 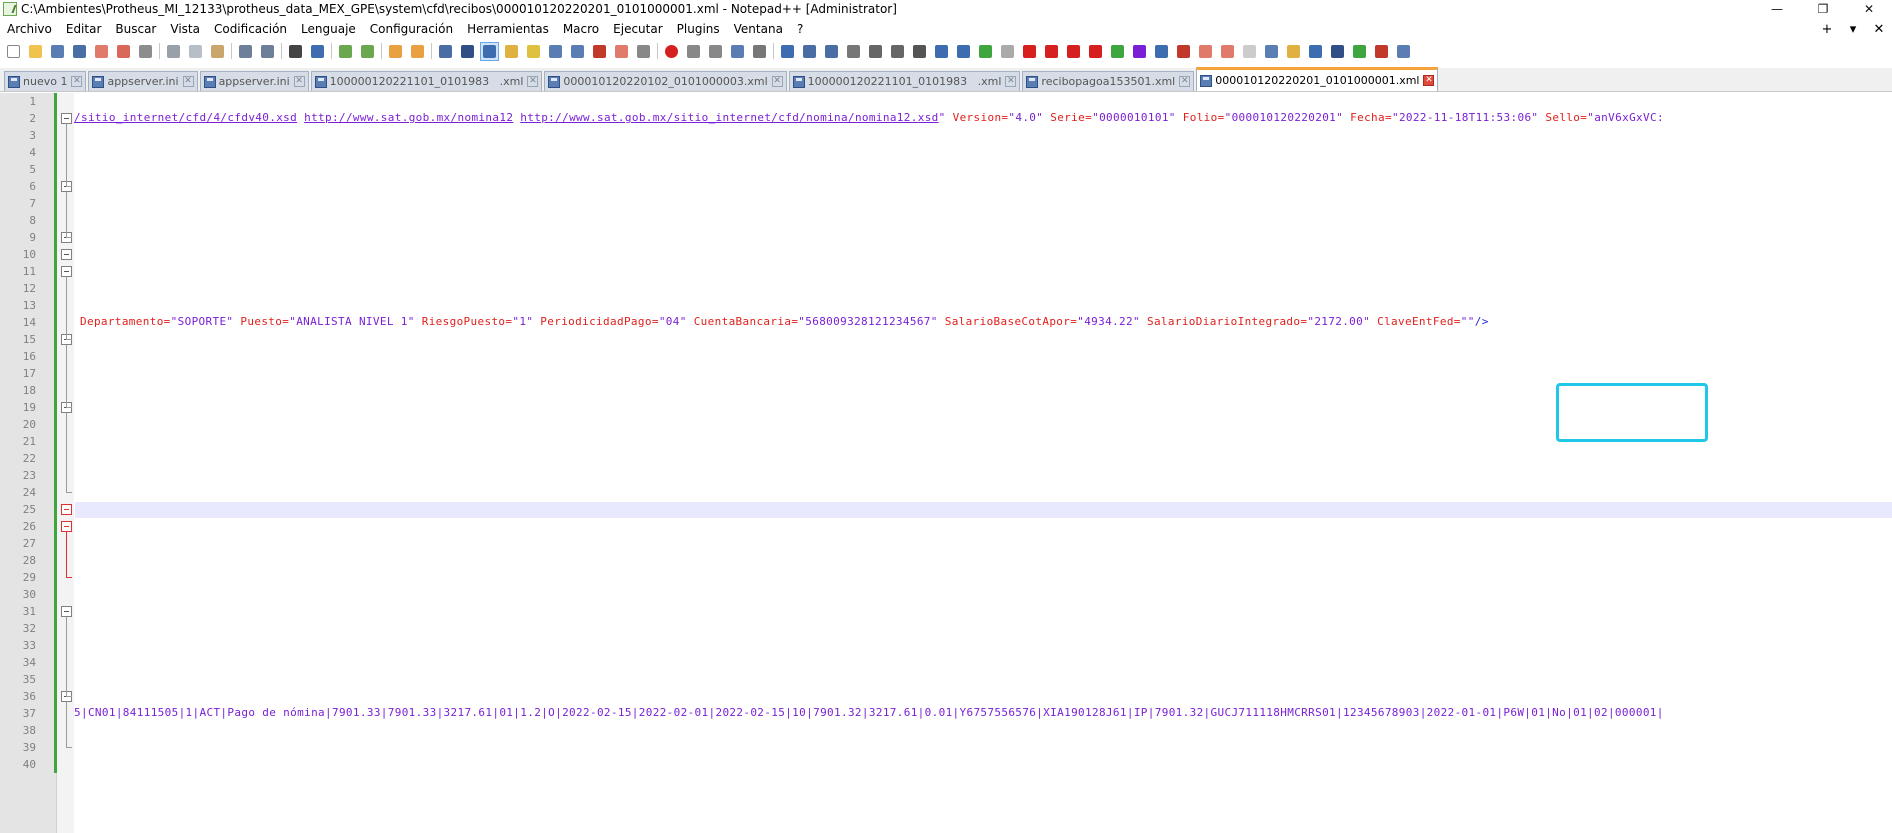 What do you see at coordinates (29, 29) in the screenshot?
I see `menu-archivo: Archivo` at bounding box center [29, 29].